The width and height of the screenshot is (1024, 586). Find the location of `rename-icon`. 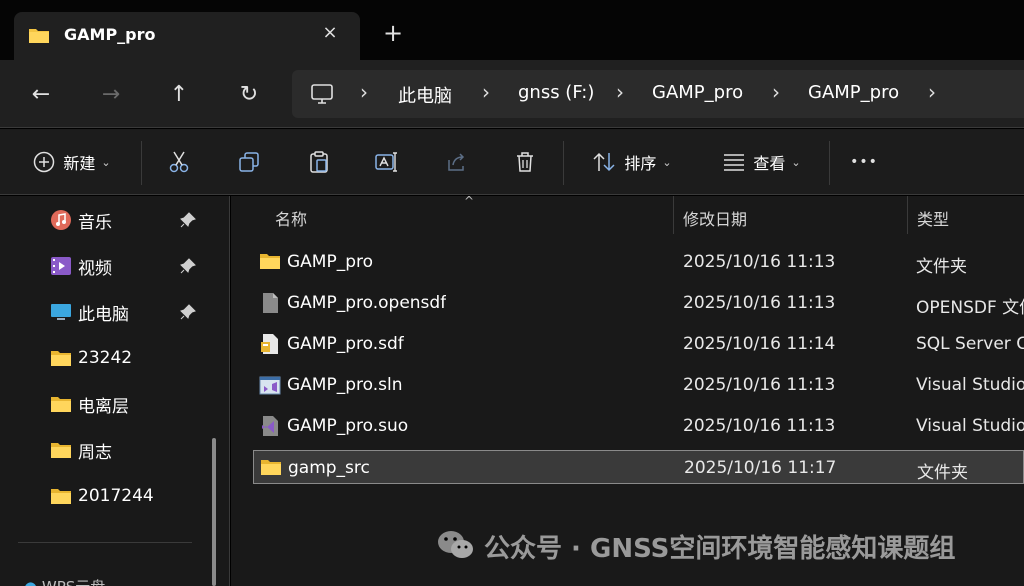

rename-icon is located at coordinates (386, 162).